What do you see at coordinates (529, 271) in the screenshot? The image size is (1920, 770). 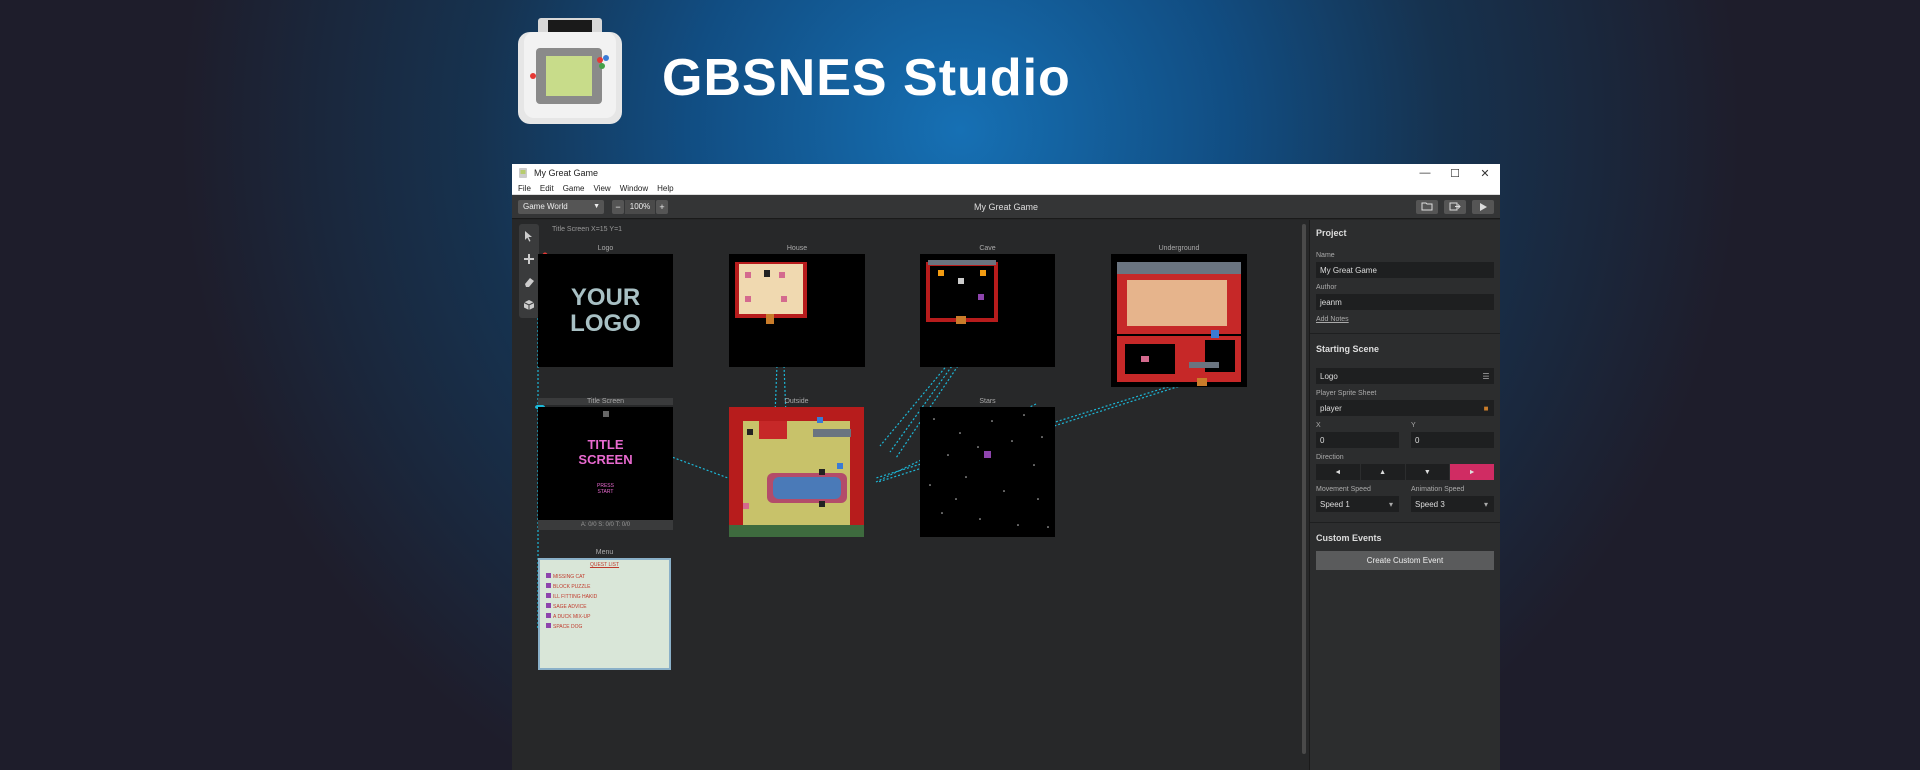 I see `tool-palette` at bounding box center [529, 271].